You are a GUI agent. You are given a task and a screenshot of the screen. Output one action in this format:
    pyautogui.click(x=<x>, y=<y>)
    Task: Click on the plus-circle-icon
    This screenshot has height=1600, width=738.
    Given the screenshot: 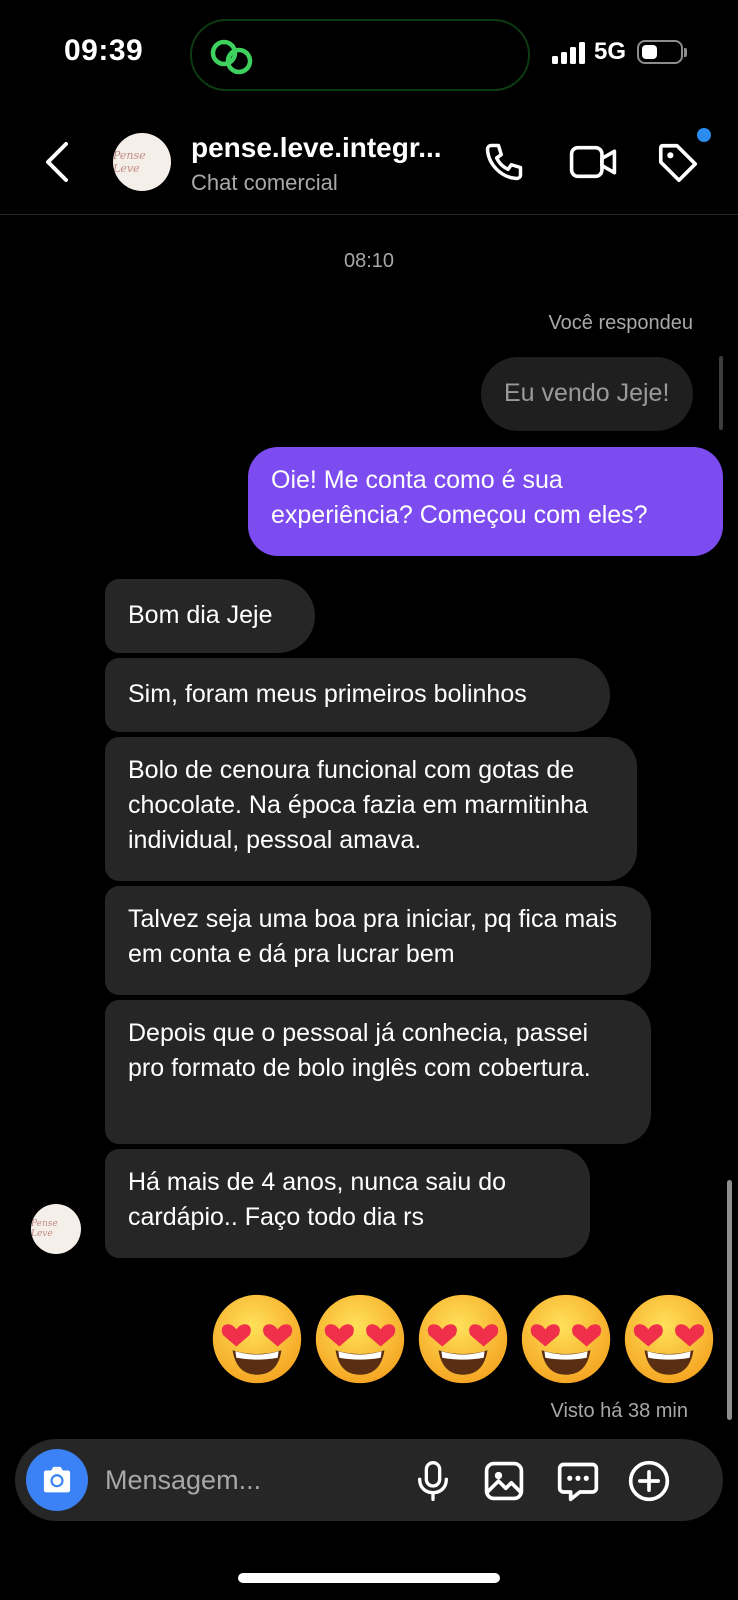 What is the action you would take?
    pyautogui.click(x=649, y=1481)
    